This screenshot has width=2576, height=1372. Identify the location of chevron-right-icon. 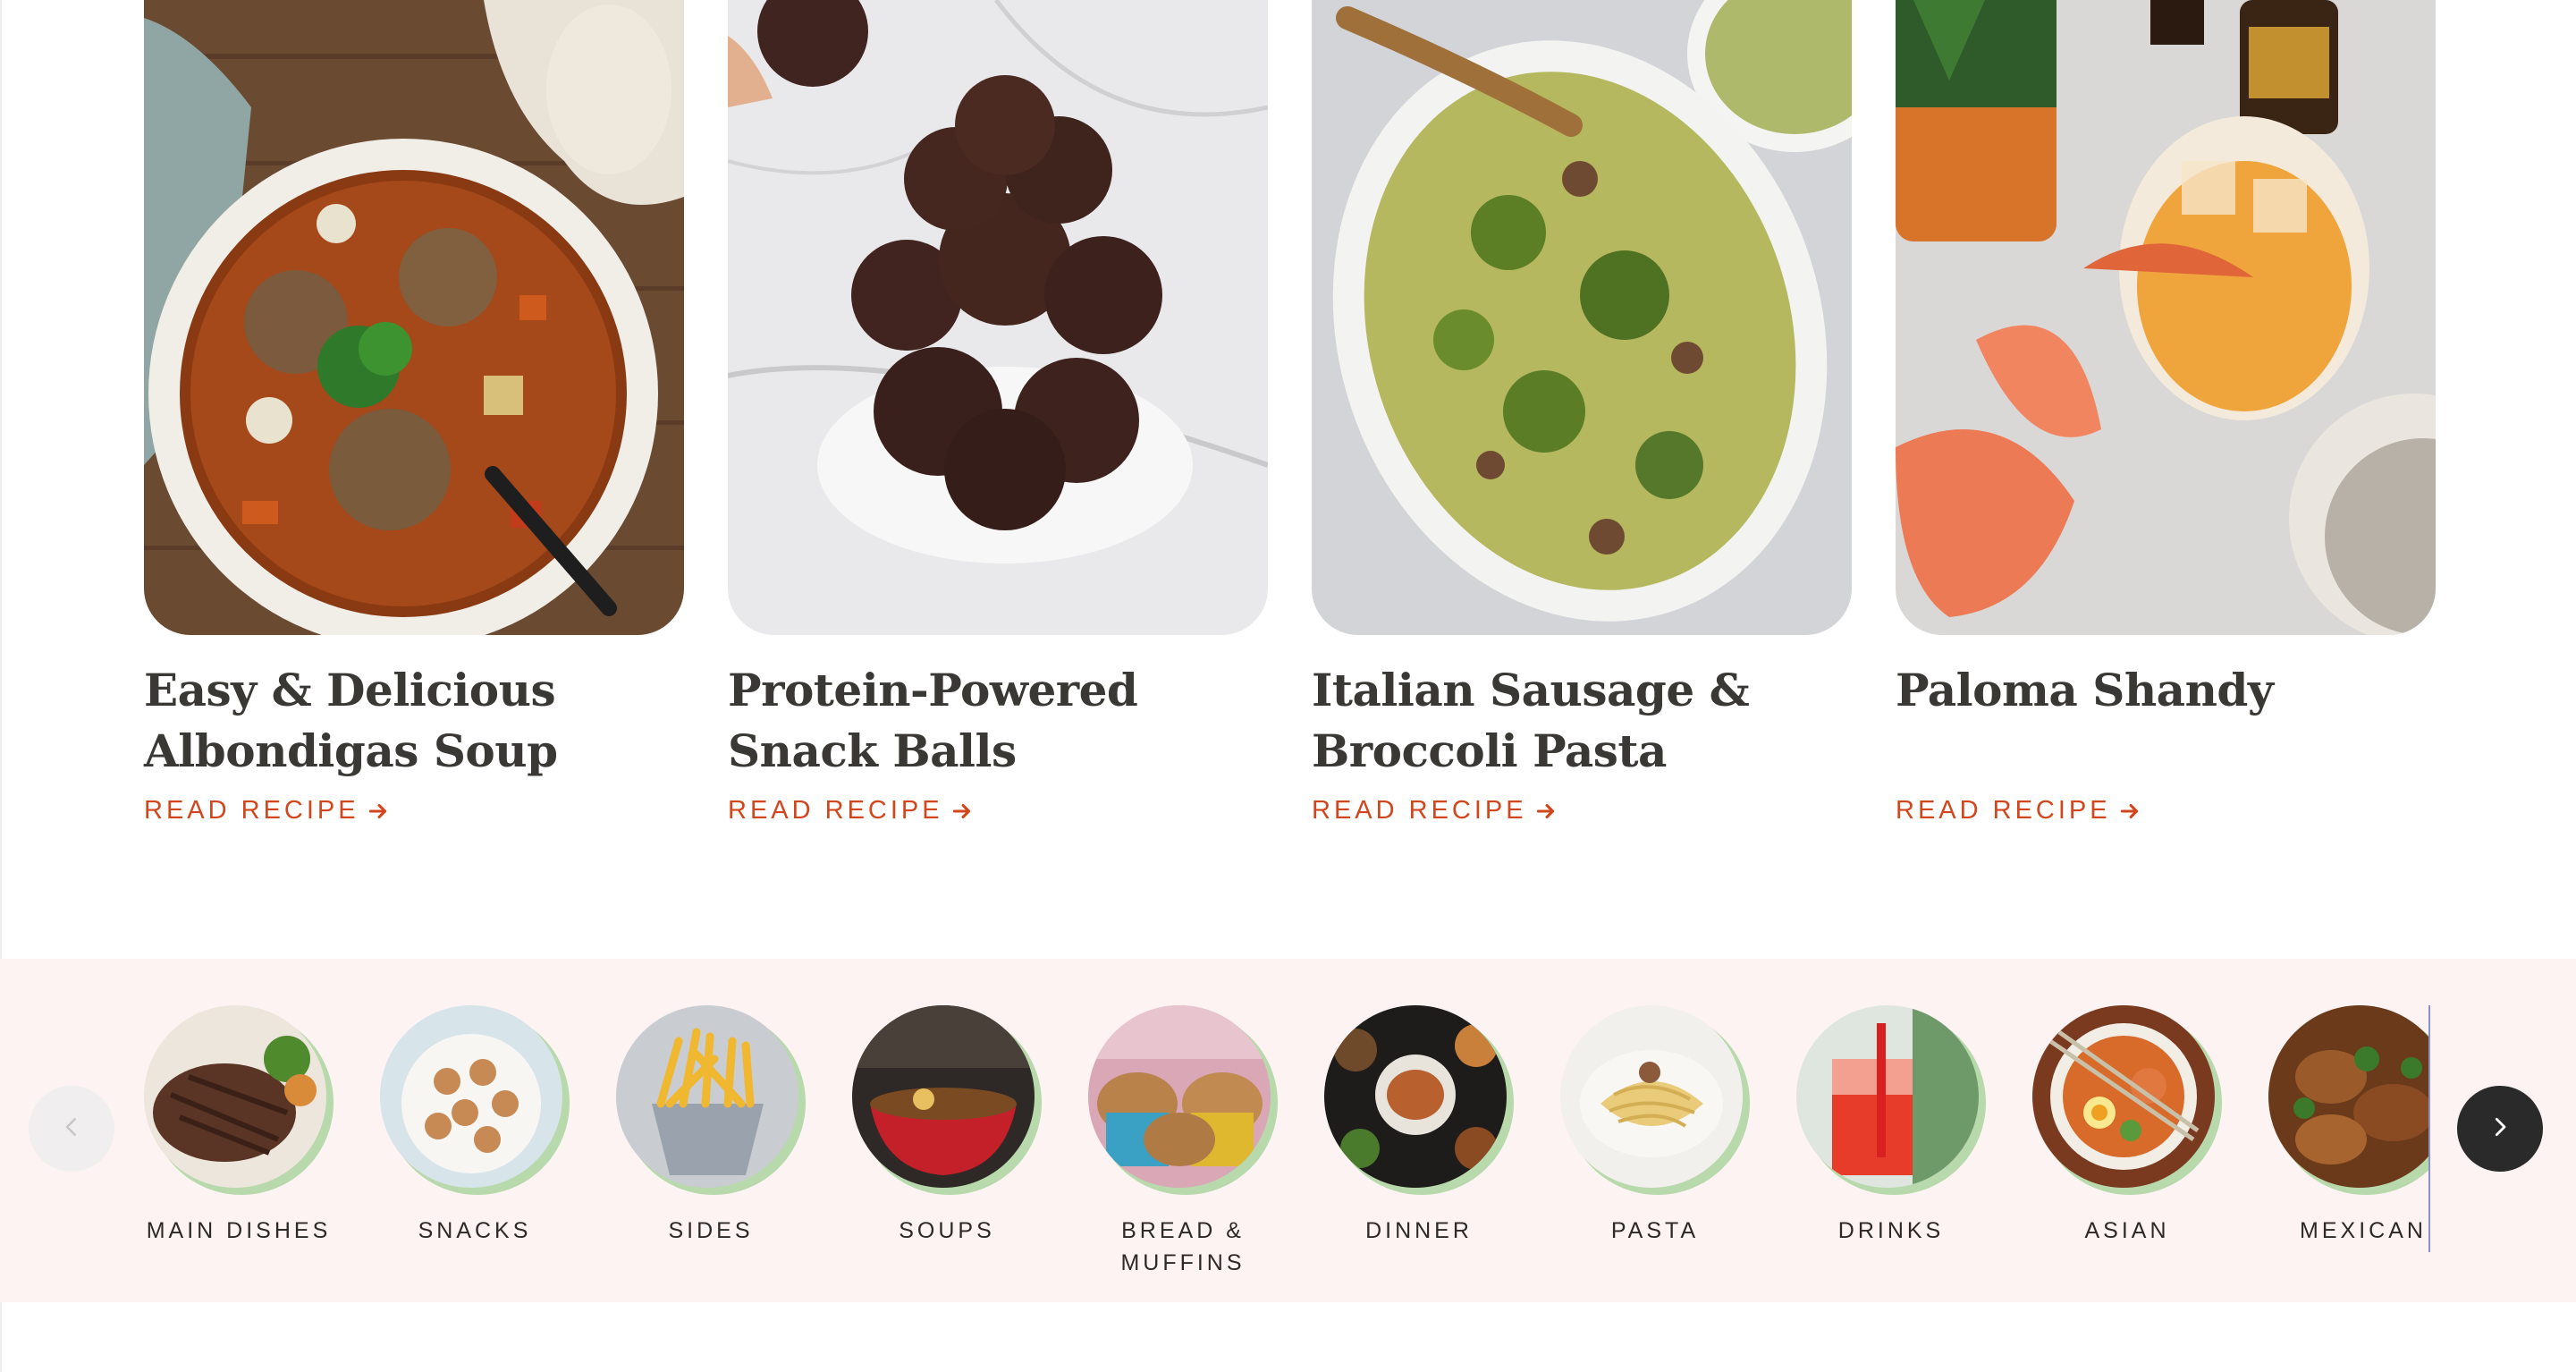
(2500, 1129).